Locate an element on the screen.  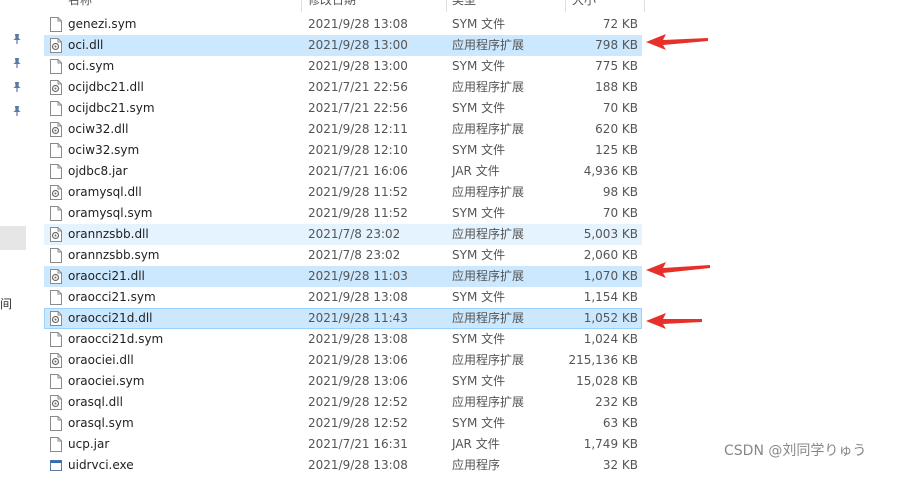
nav-item-label: 间 is located at coordinates (6, 303).